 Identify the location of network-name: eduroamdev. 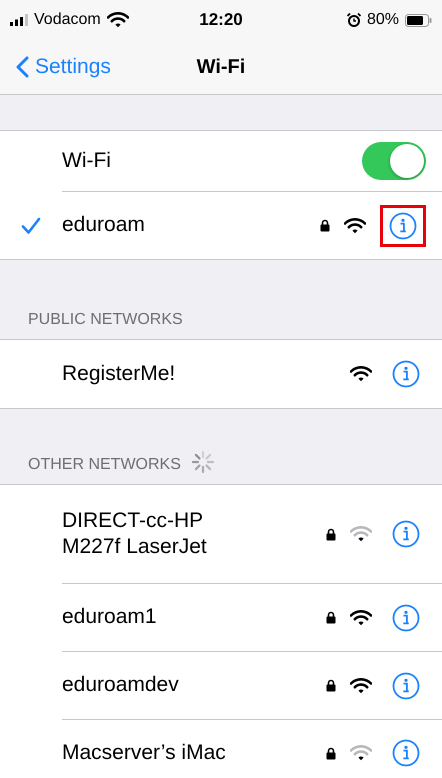
(194, 685).